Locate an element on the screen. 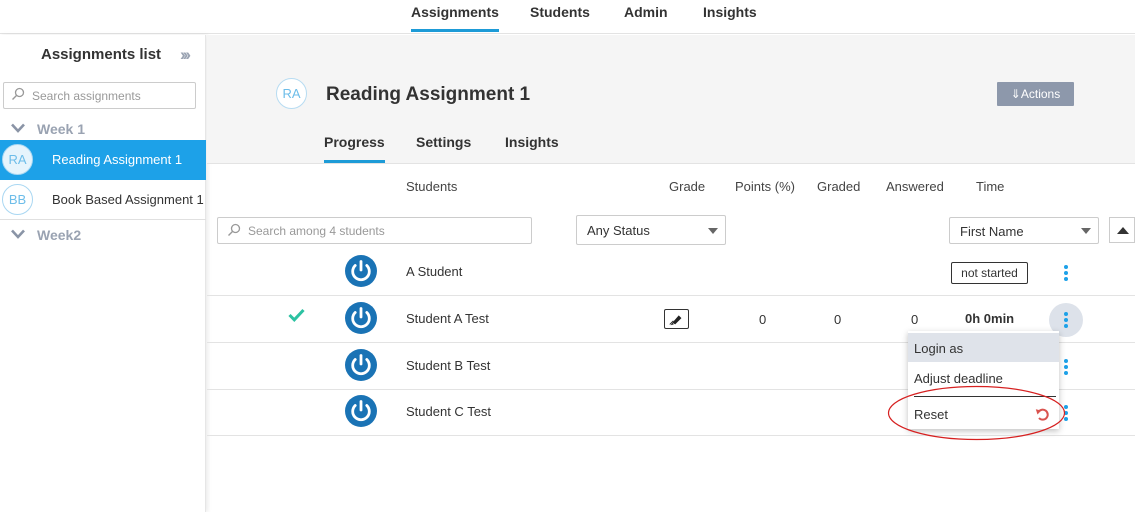 This screenshot has height=512, width=1135. divider is located at coordinates (103, 219).